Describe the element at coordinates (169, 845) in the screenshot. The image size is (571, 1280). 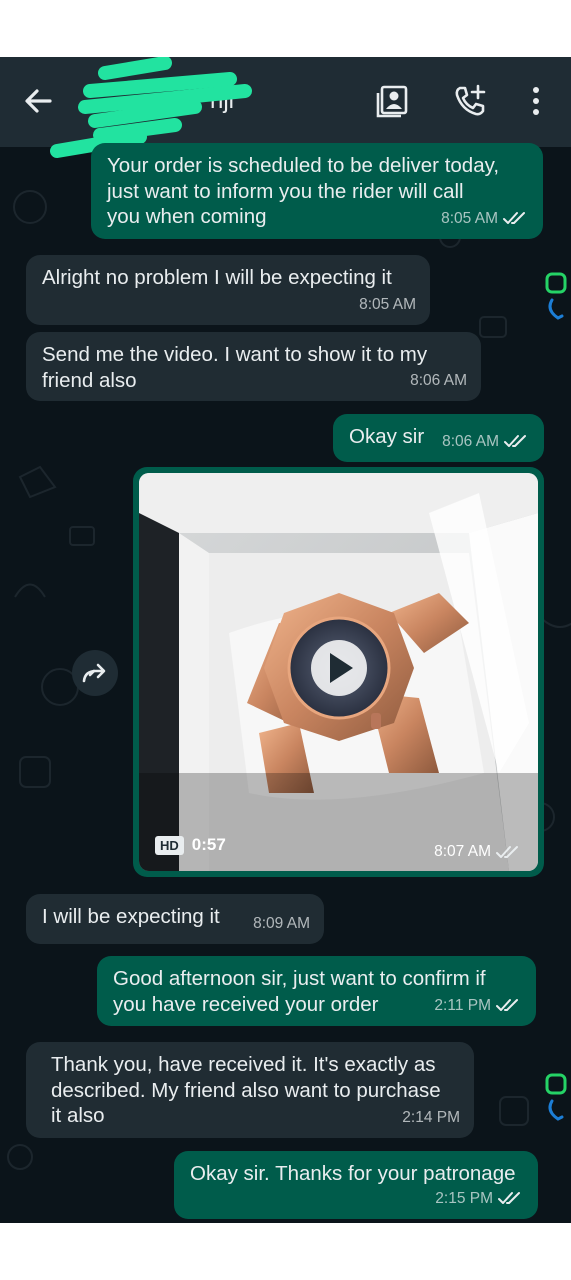
I see `hd-badge: HD` at that location.